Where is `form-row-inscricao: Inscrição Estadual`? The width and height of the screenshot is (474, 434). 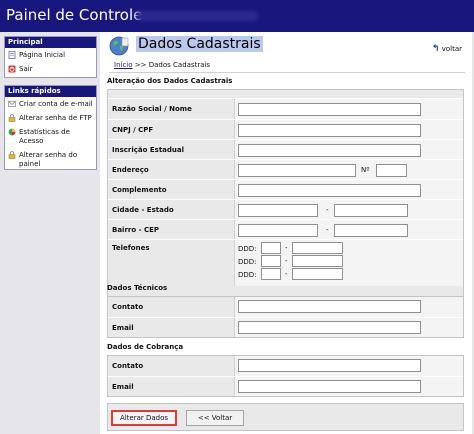 form-row-inscricao: Inscrição Estadual is located at coordinates (285, 149).